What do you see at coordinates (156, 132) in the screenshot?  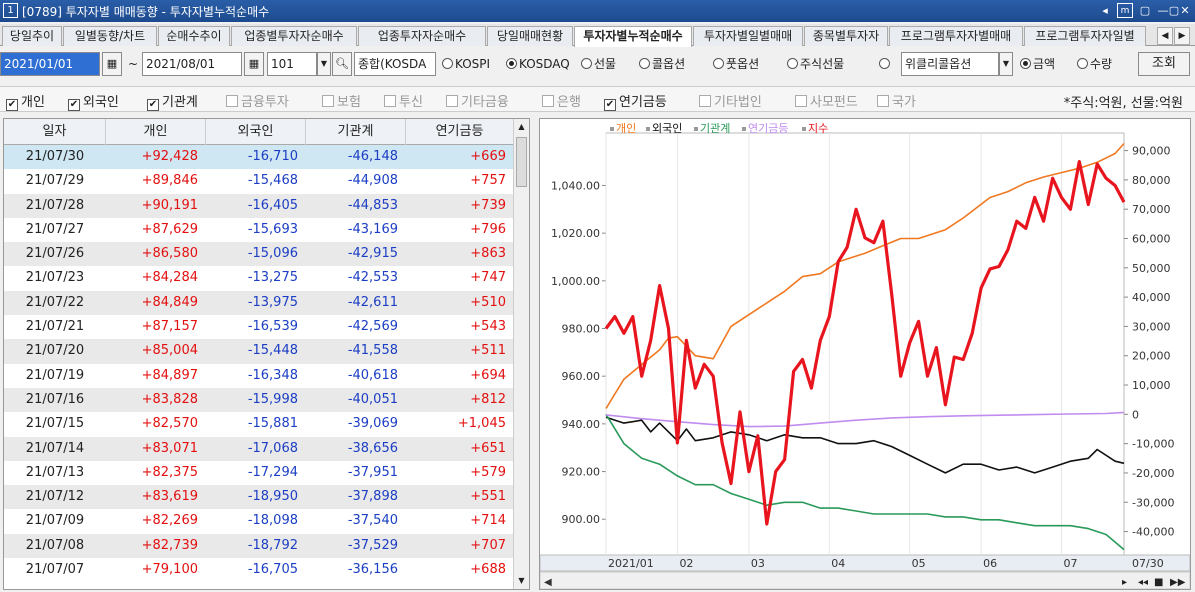 I see `col-individual: 개인` at bounding box center [156, 132].